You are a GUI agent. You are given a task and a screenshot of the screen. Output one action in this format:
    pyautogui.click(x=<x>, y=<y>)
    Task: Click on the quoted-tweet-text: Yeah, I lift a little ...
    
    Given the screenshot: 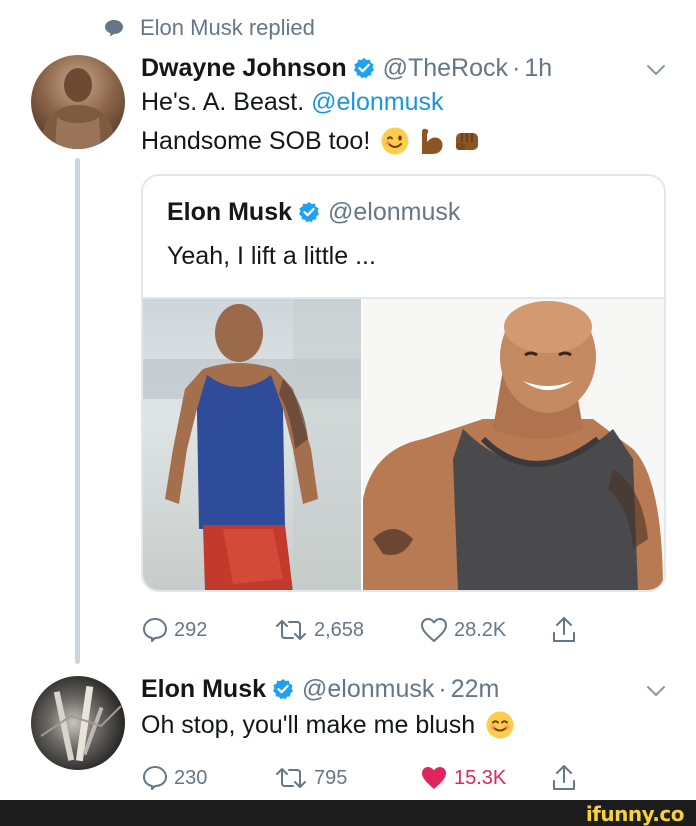 What is the action you would take?
    pyautogui.click(x=271, y=256)
    